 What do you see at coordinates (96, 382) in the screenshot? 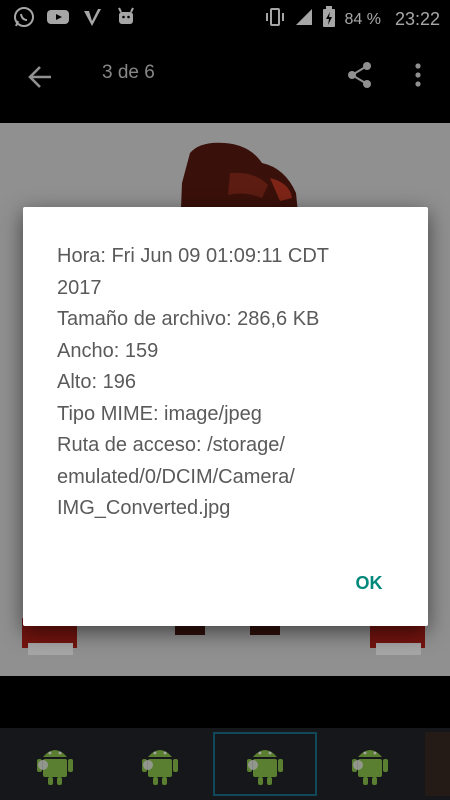
I see `detail-line-height: Alto: 196` at bounding box center [96, 382].